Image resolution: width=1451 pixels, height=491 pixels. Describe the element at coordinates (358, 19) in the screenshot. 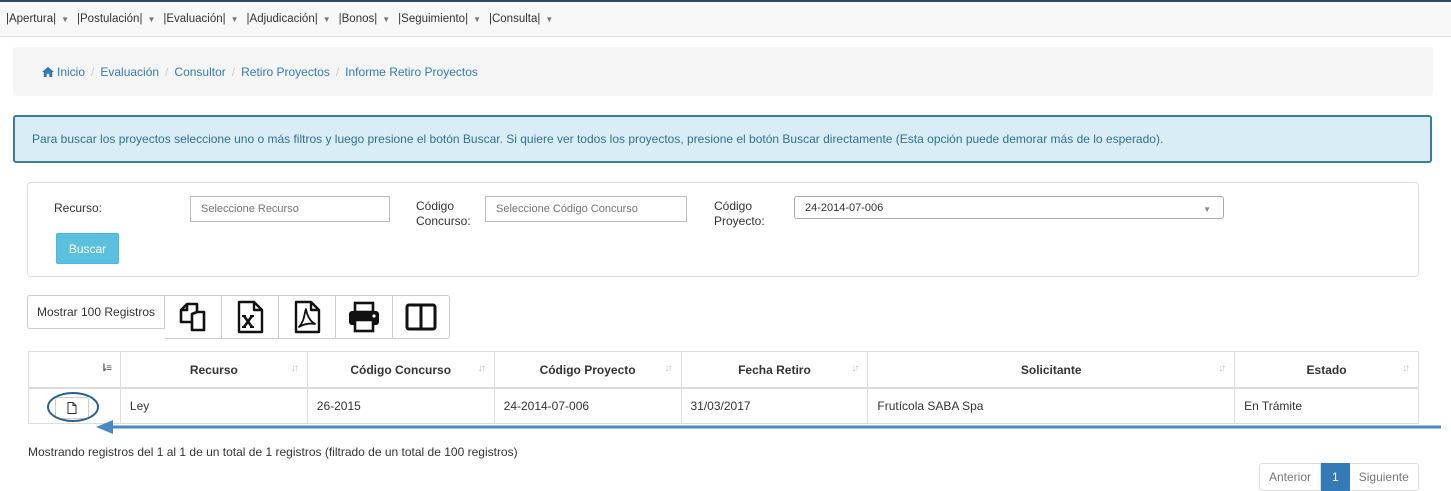

I see `menu-label: |Bonos|` at that location.